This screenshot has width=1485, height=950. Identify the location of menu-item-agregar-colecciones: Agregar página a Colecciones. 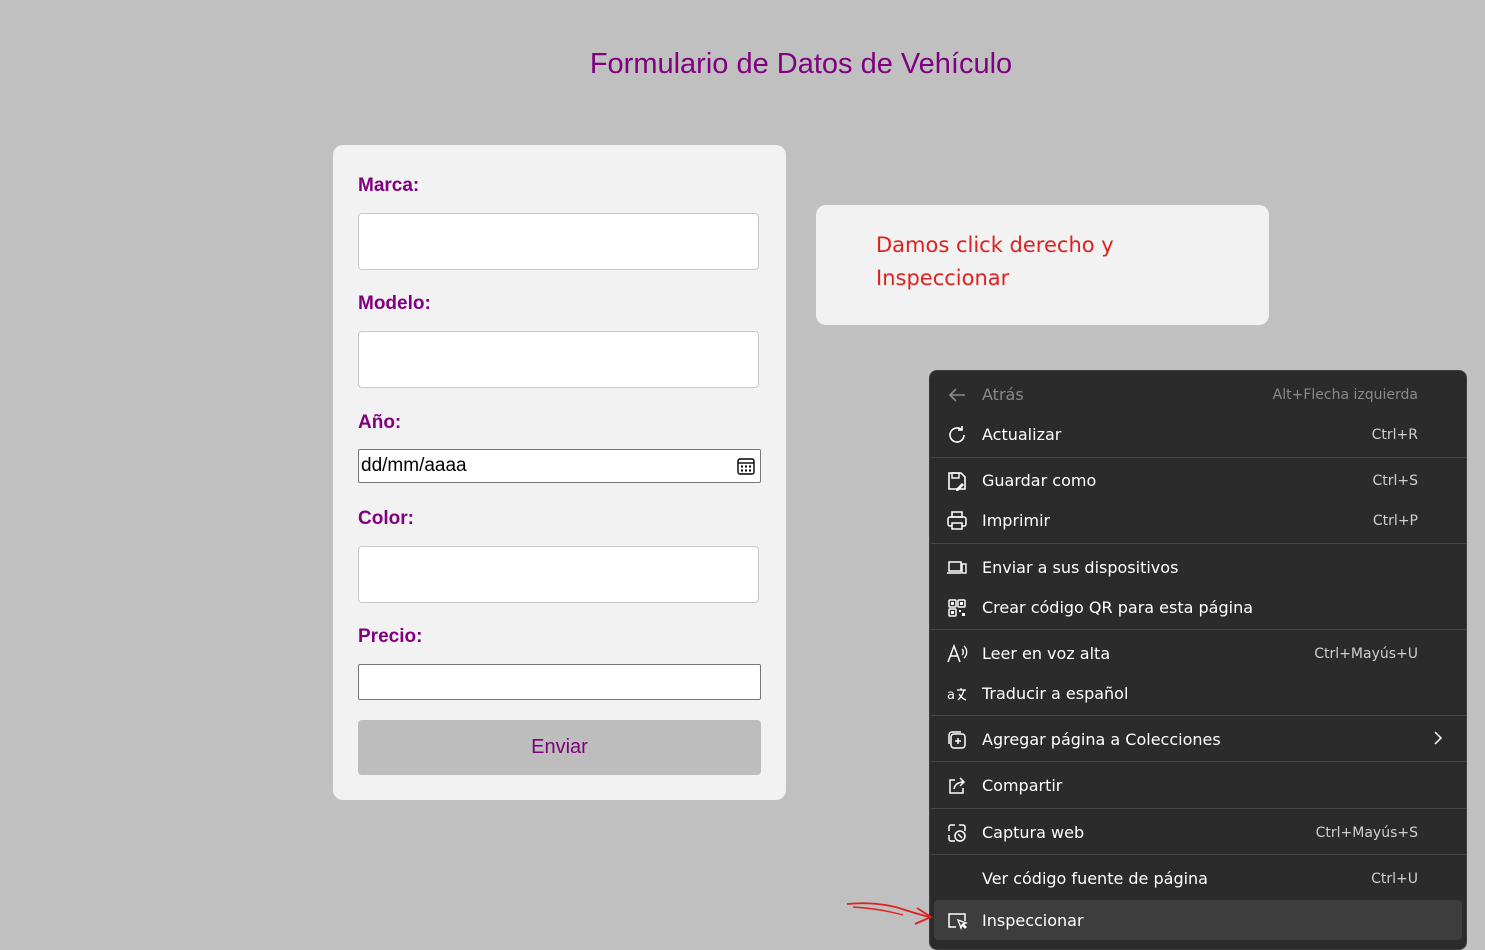
(1198, 739).